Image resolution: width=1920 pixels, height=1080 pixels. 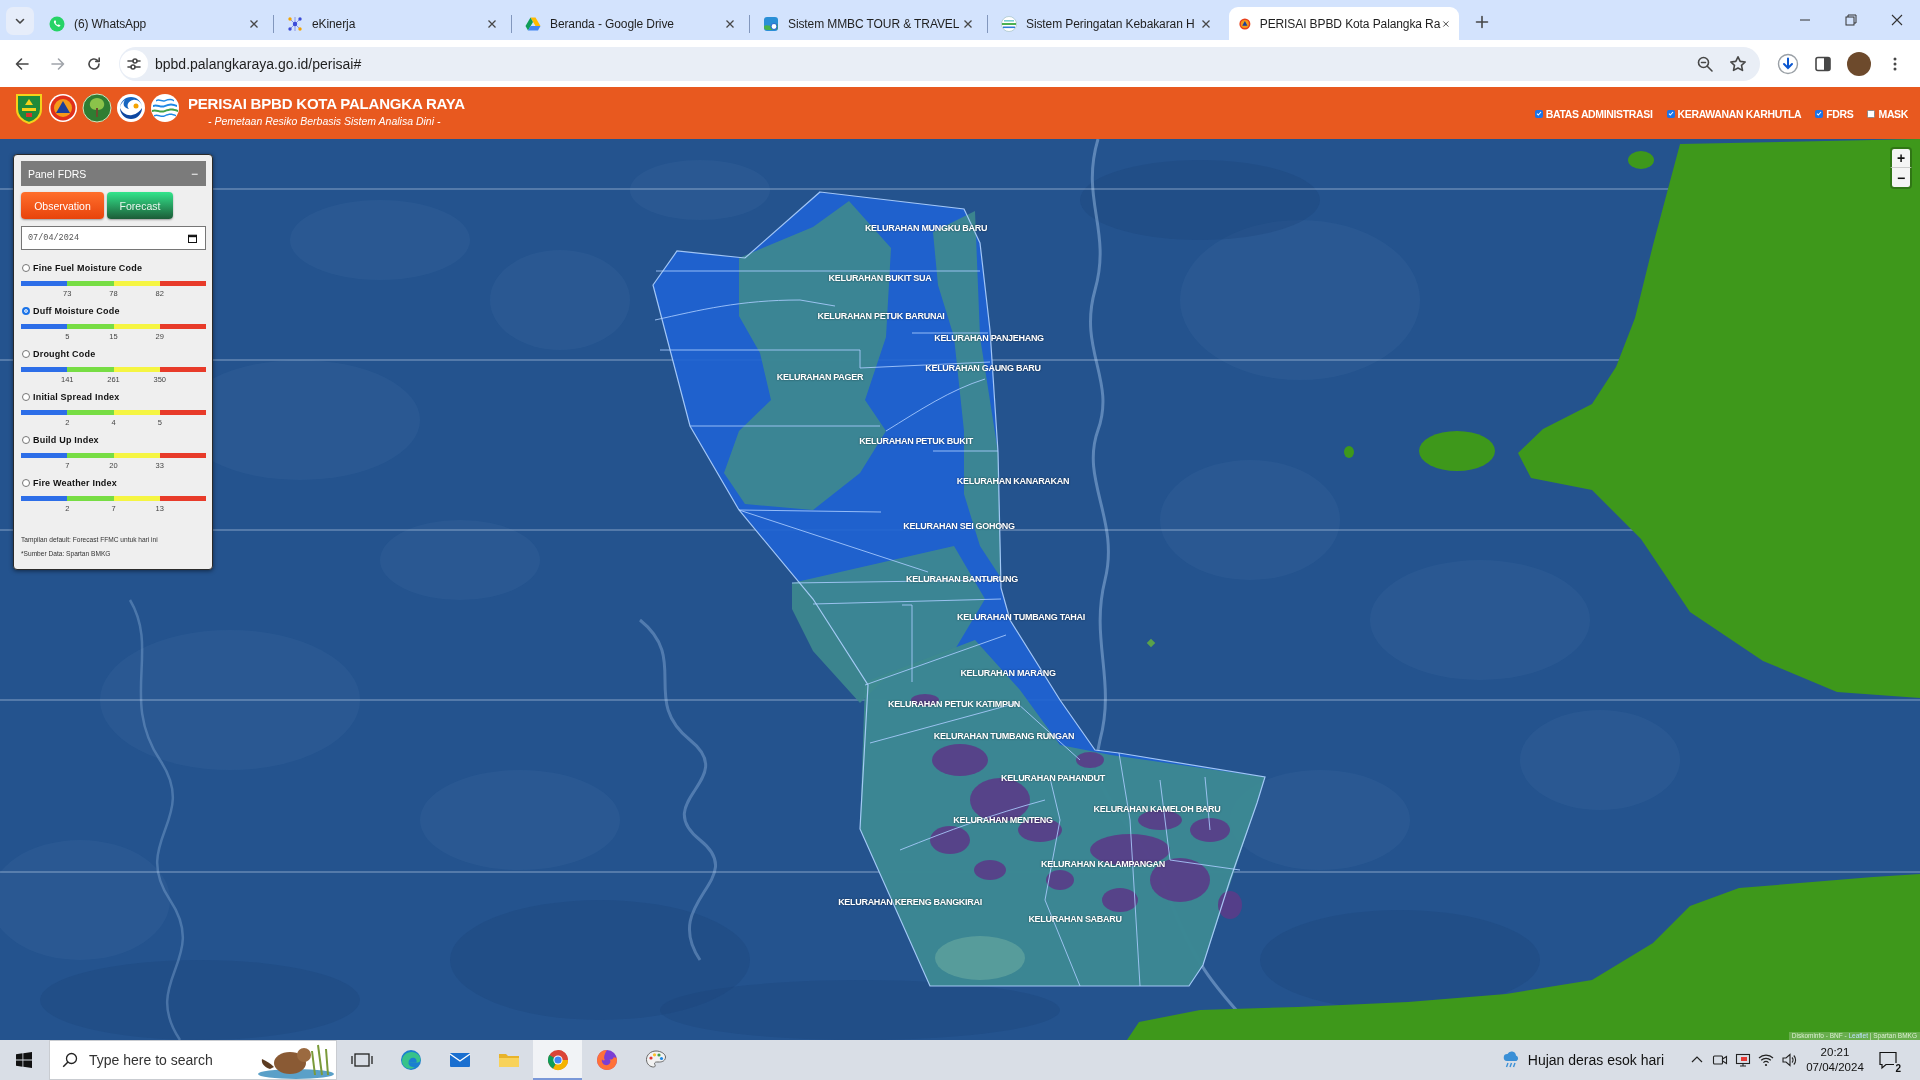 I want to click on district-label: KELURAHAN PETUK BUKIT, so click(x=916, y=441).